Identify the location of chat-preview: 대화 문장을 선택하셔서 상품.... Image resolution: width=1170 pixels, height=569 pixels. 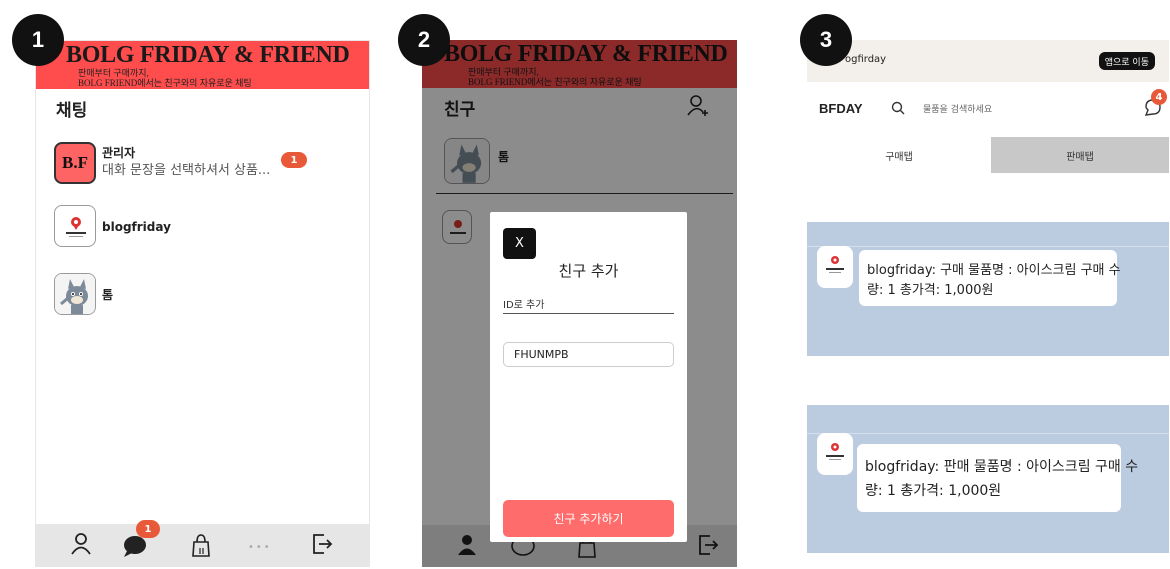
(186, 170).